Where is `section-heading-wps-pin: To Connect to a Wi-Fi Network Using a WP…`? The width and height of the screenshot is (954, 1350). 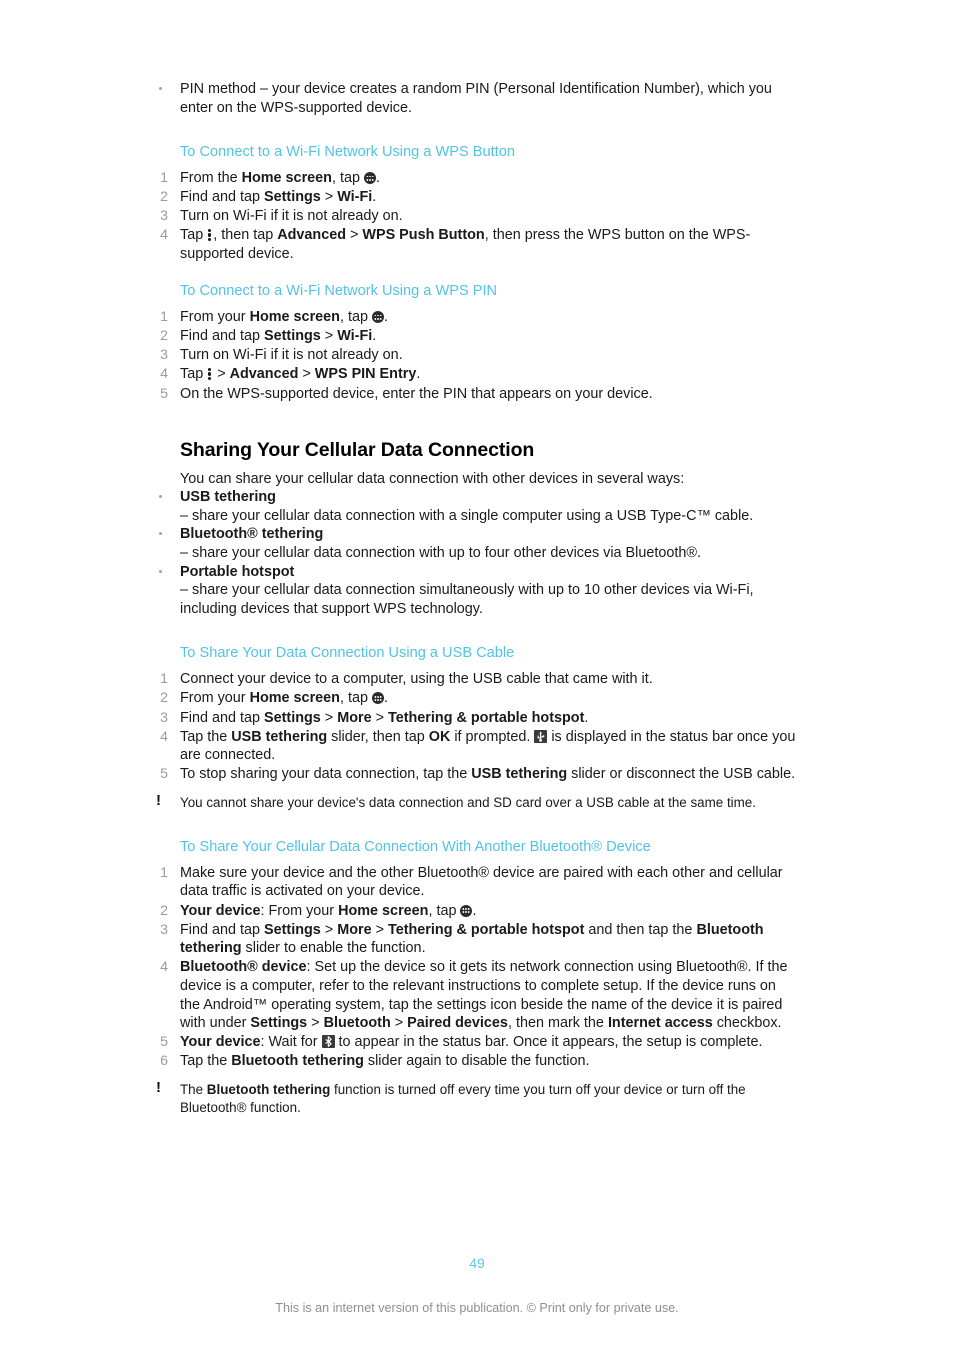 section-heading-wps-pin: To Connect to a Wi-Fi Network Using a WP… is located at coordinates (339, 291).